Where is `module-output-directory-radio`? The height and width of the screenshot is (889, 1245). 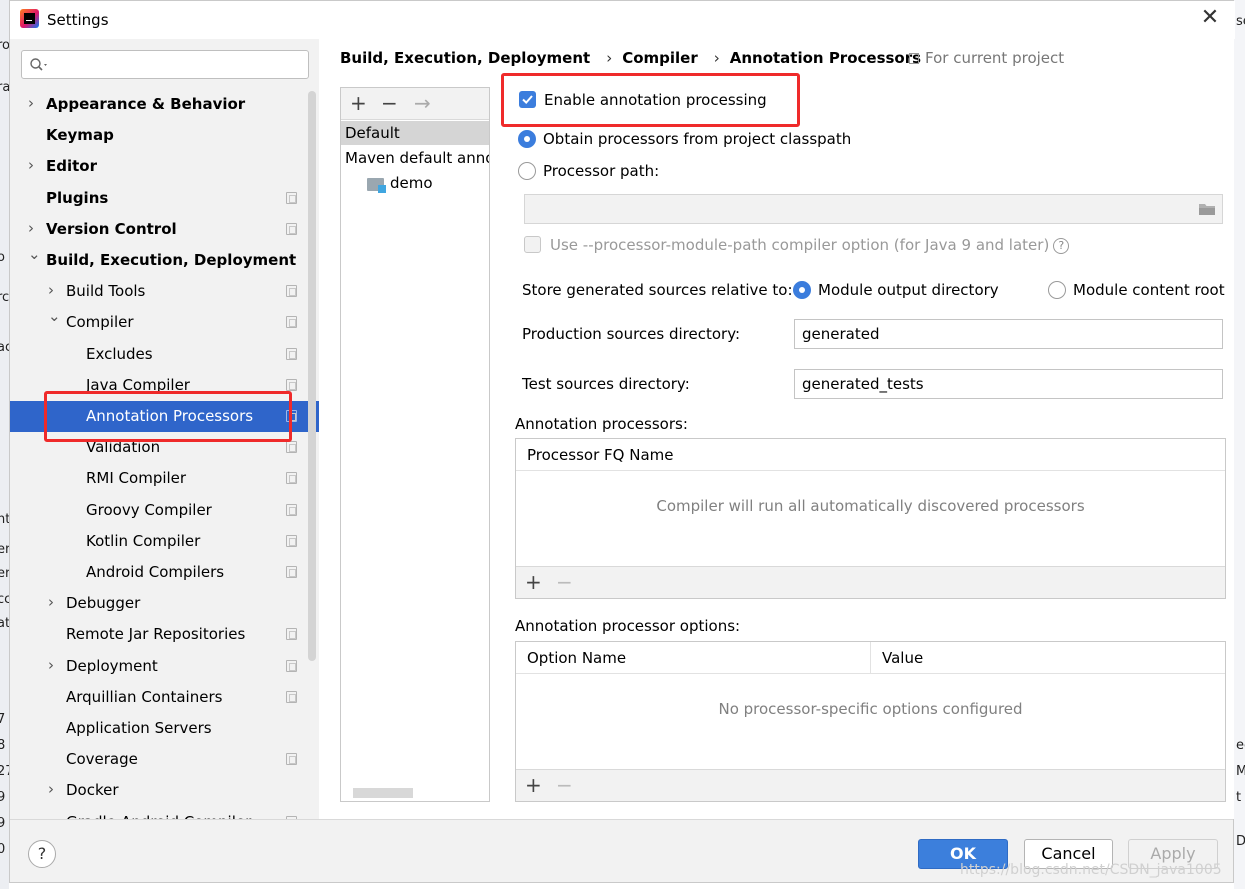 module-output-directory-radio is located at coordinates (802, 290).